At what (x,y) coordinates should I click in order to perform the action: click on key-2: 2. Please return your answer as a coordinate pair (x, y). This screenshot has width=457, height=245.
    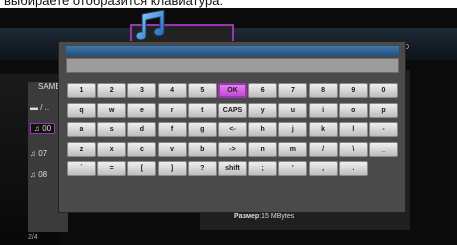
    Looking at the image, I should click on (112, 90).